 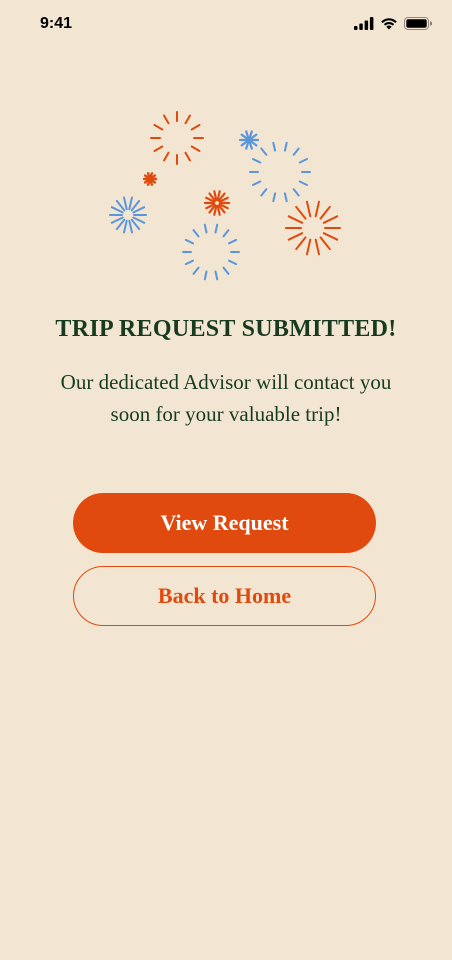 I want to click on fireworks-illustration, so click(x=225, y=196).